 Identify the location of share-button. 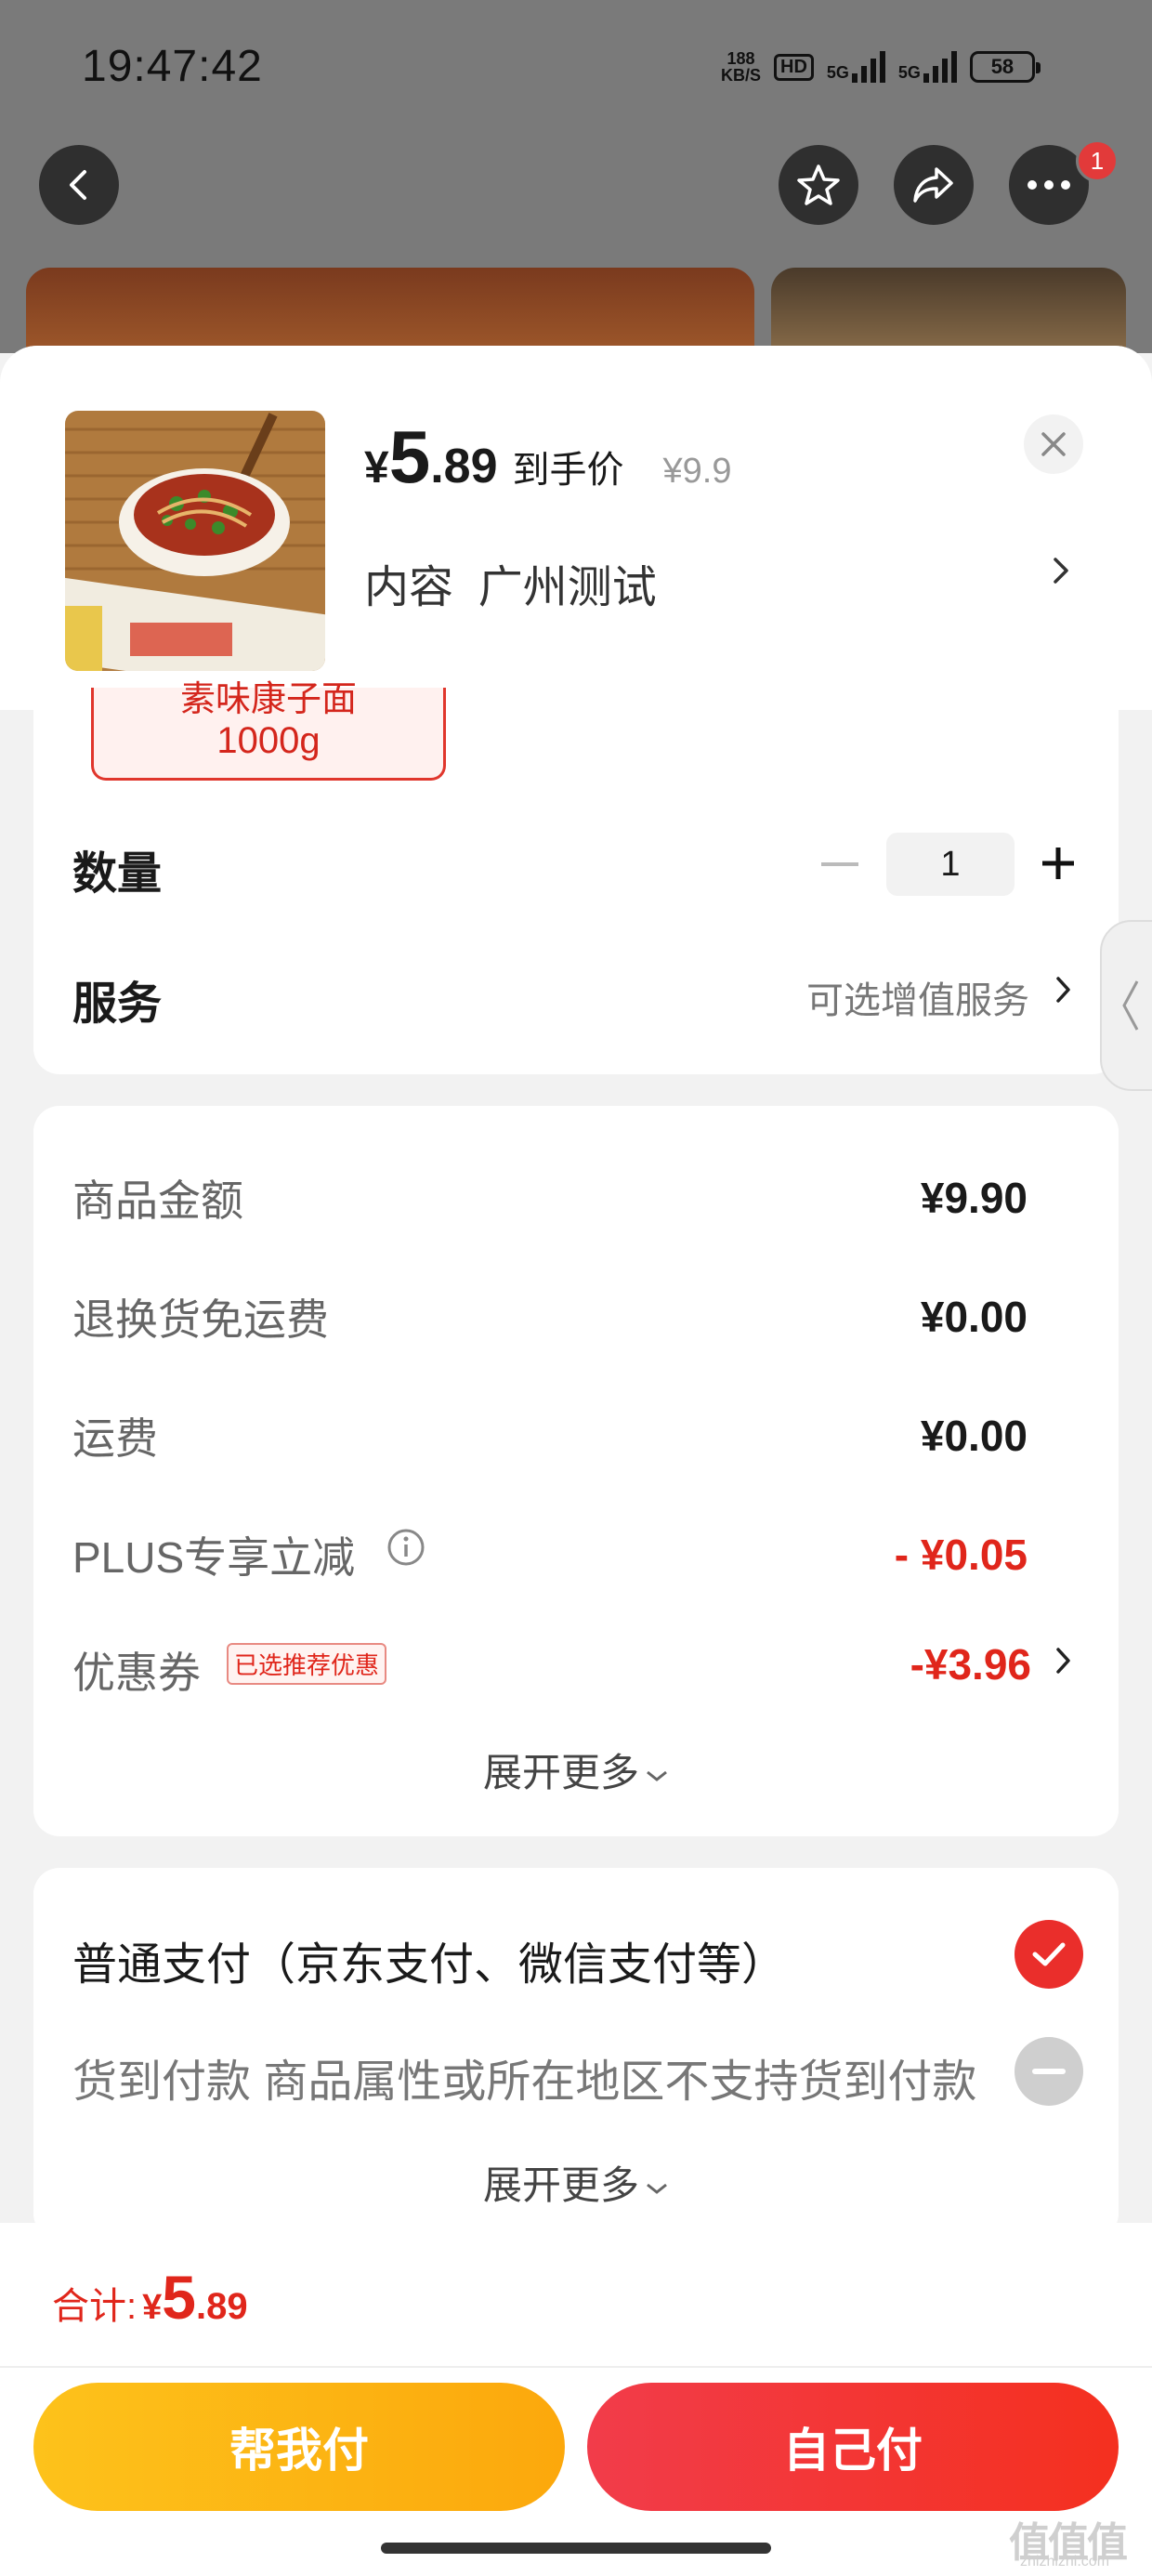
(934, 185).